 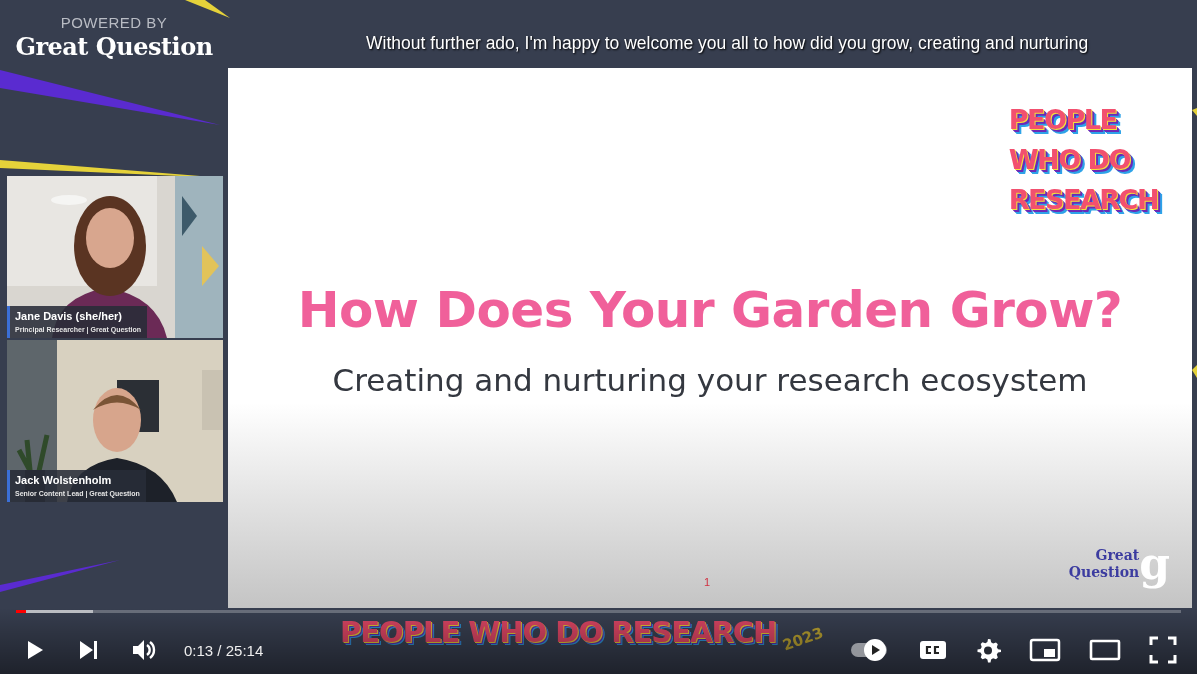 I want to click on slide-subtitle: Creating and nurturing your research ecosystem, so click(x=710, y=380).